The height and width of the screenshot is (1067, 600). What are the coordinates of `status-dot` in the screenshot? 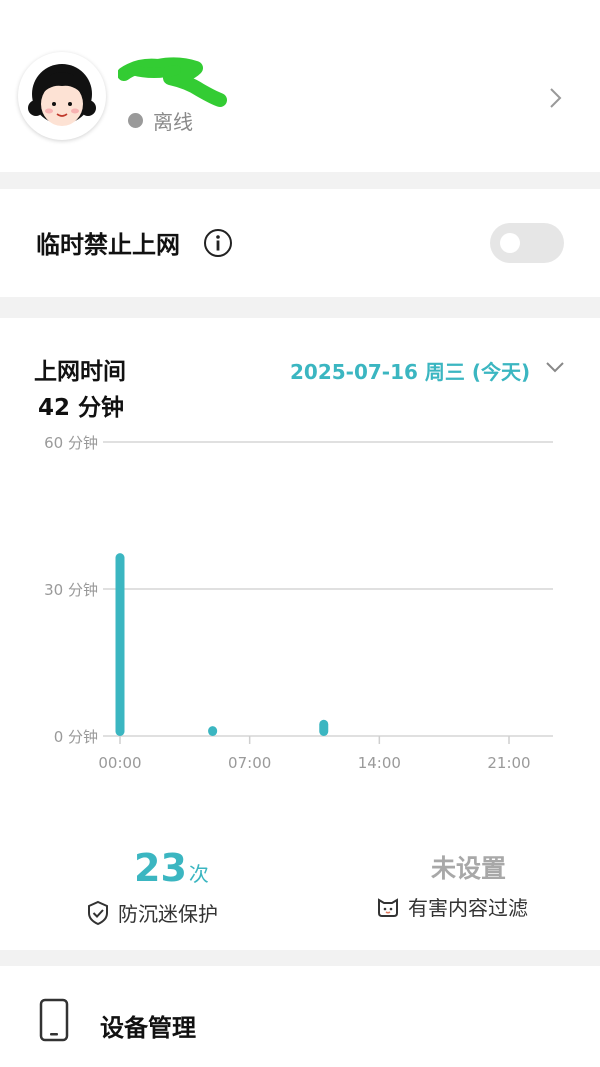 It's located at (135, 120).